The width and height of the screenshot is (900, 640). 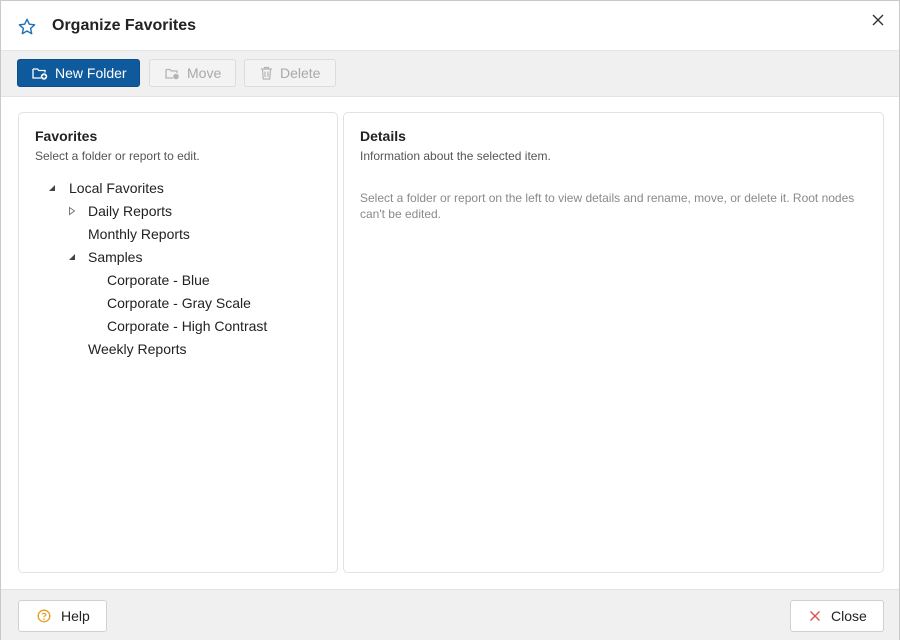 I want to click on delete-label: Delete, so click(x=300, y=73).